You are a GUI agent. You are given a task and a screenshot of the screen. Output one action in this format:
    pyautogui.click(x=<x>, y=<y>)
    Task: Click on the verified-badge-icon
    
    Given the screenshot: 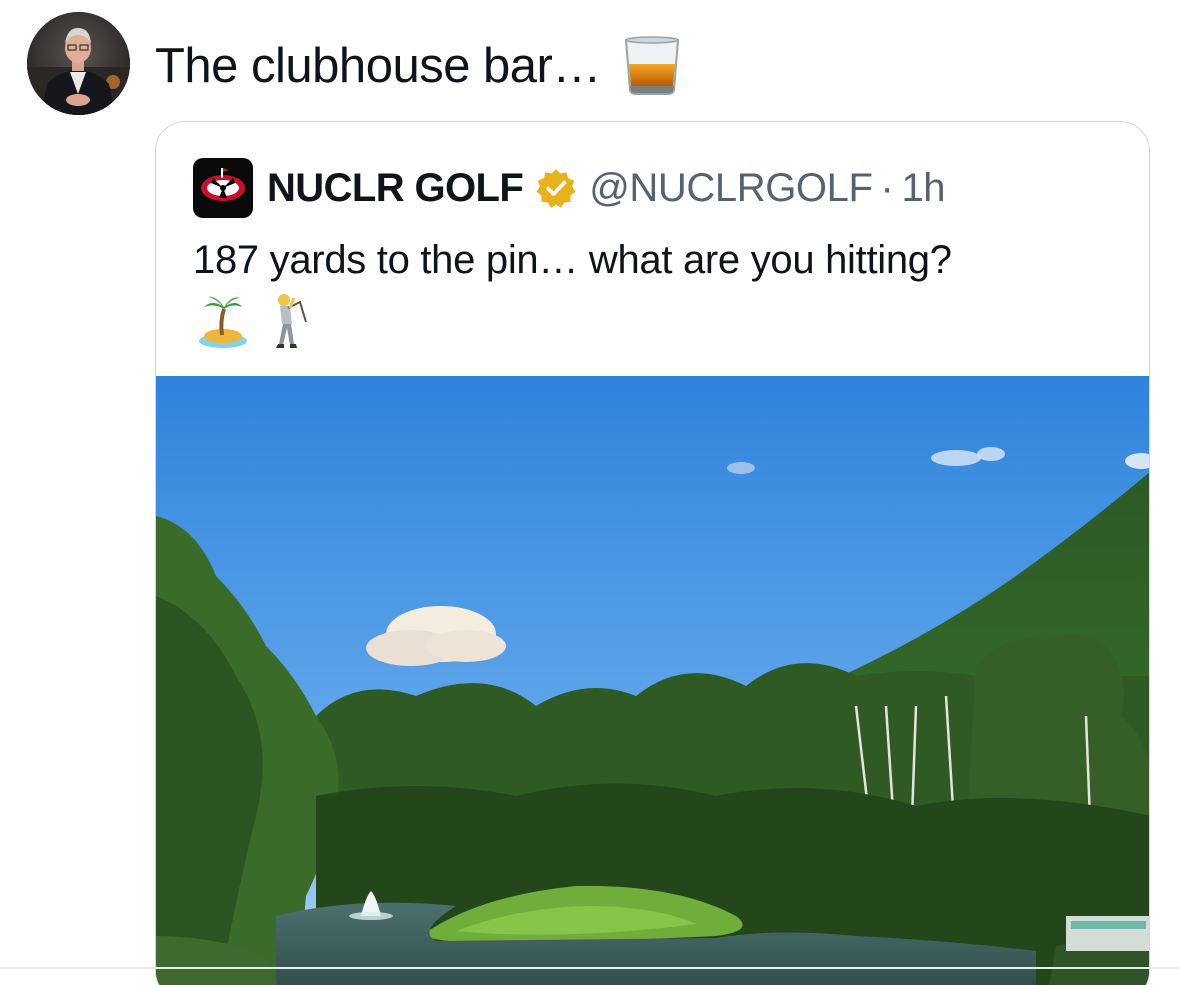 What is the action you would take?
    pyautogui.click(x=556, y=188)
    